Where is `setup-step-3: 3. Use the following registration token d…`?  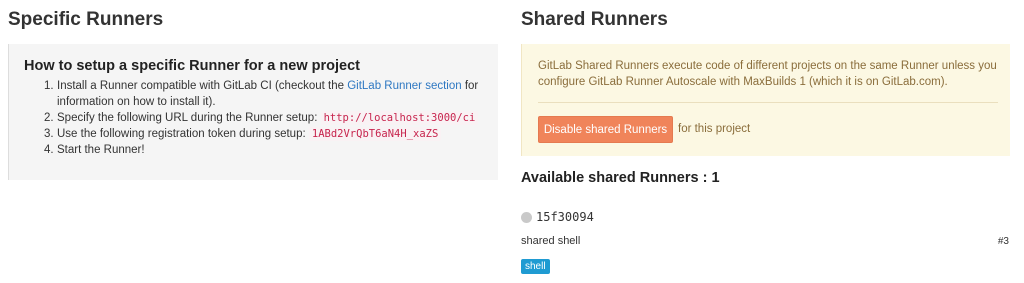
setup-step-3: 3. Use the following registration token d… is located at coordinates (264, 134).